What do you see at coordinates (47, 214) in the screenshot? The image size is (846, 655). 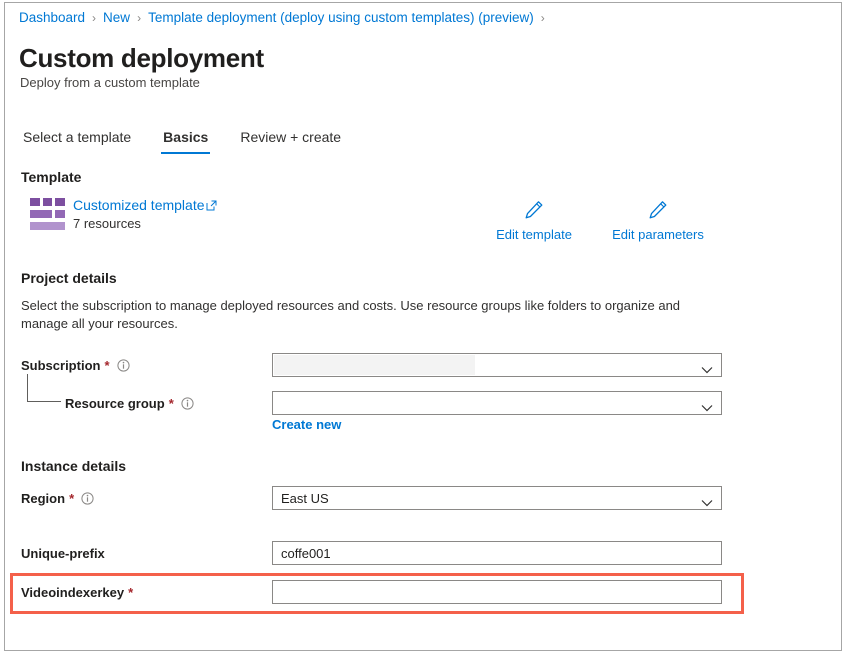 I see `template-grid-icon` at bounding box center [47, 214].